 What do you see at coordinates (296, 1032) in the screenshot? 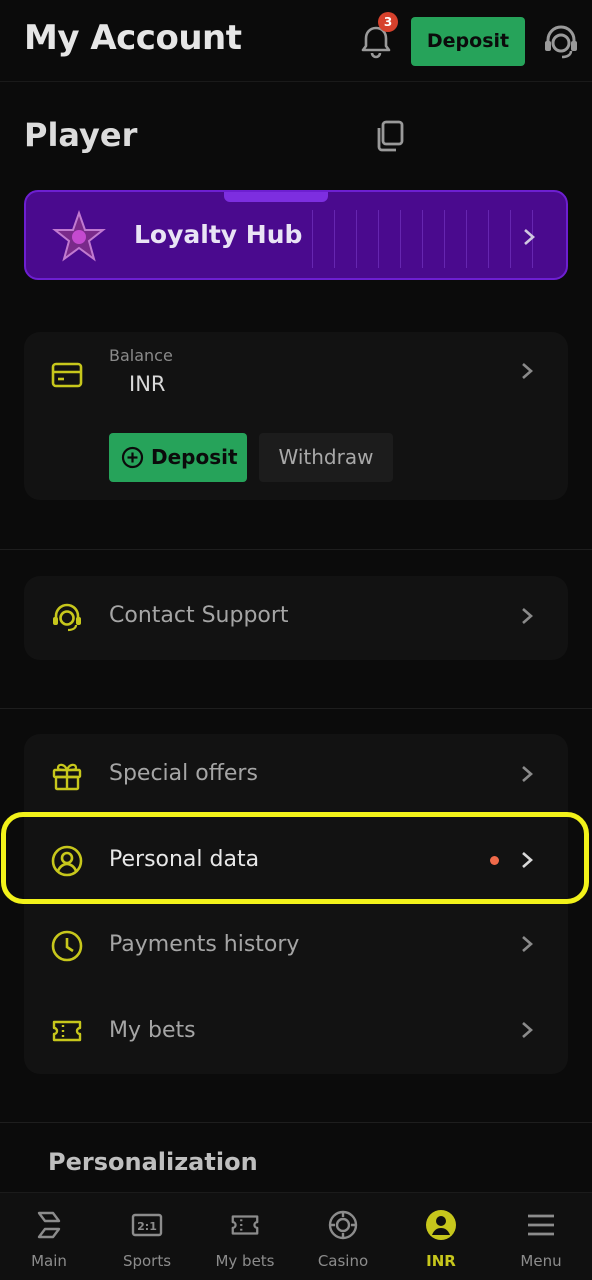
I see `menu-item-my-bets: My bets` at bounding box center [296, 1032].